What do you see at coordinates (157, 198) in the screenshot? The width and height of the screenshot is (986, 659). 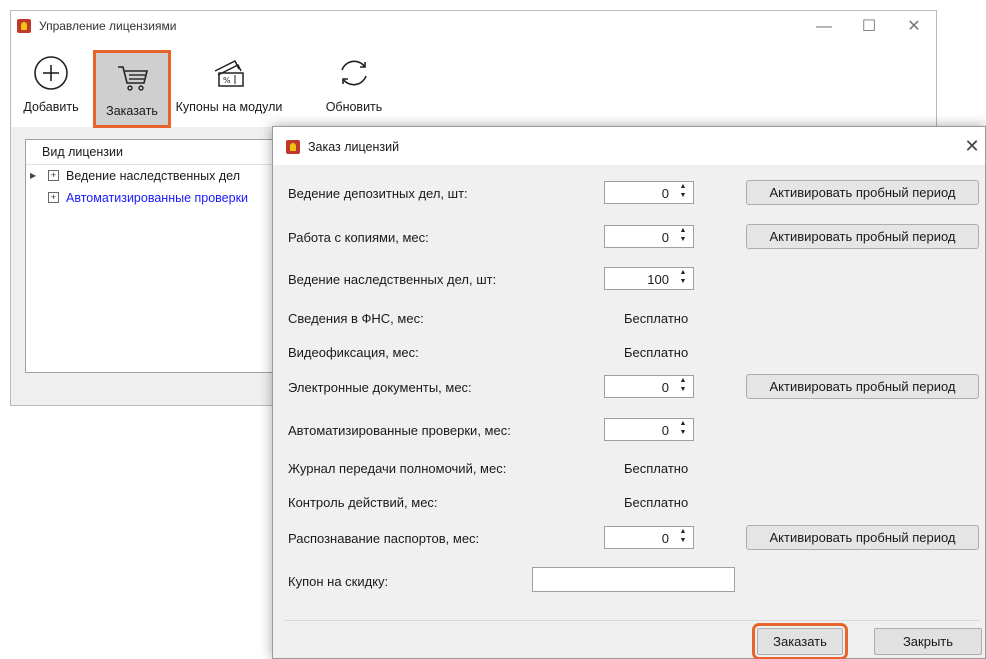 I see `tree-row-label: Автоматизированные проверки` at bounding box center [157, 198].